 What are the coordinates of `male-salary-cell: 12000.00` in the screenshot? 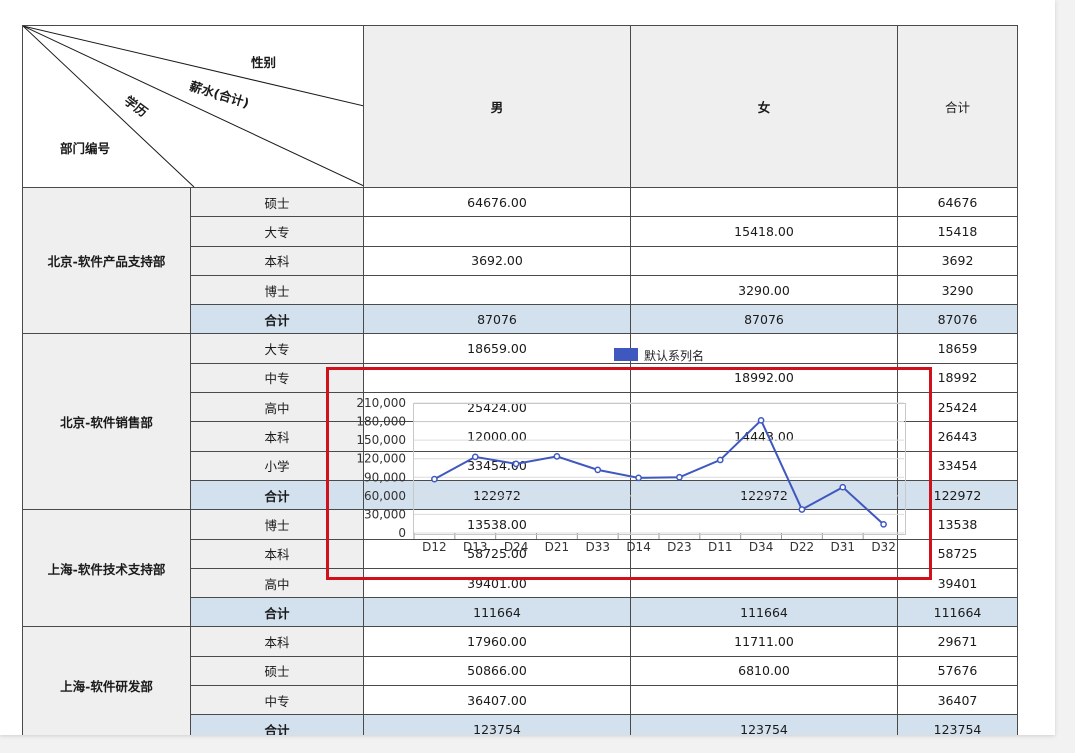 It's located at (497, 436).